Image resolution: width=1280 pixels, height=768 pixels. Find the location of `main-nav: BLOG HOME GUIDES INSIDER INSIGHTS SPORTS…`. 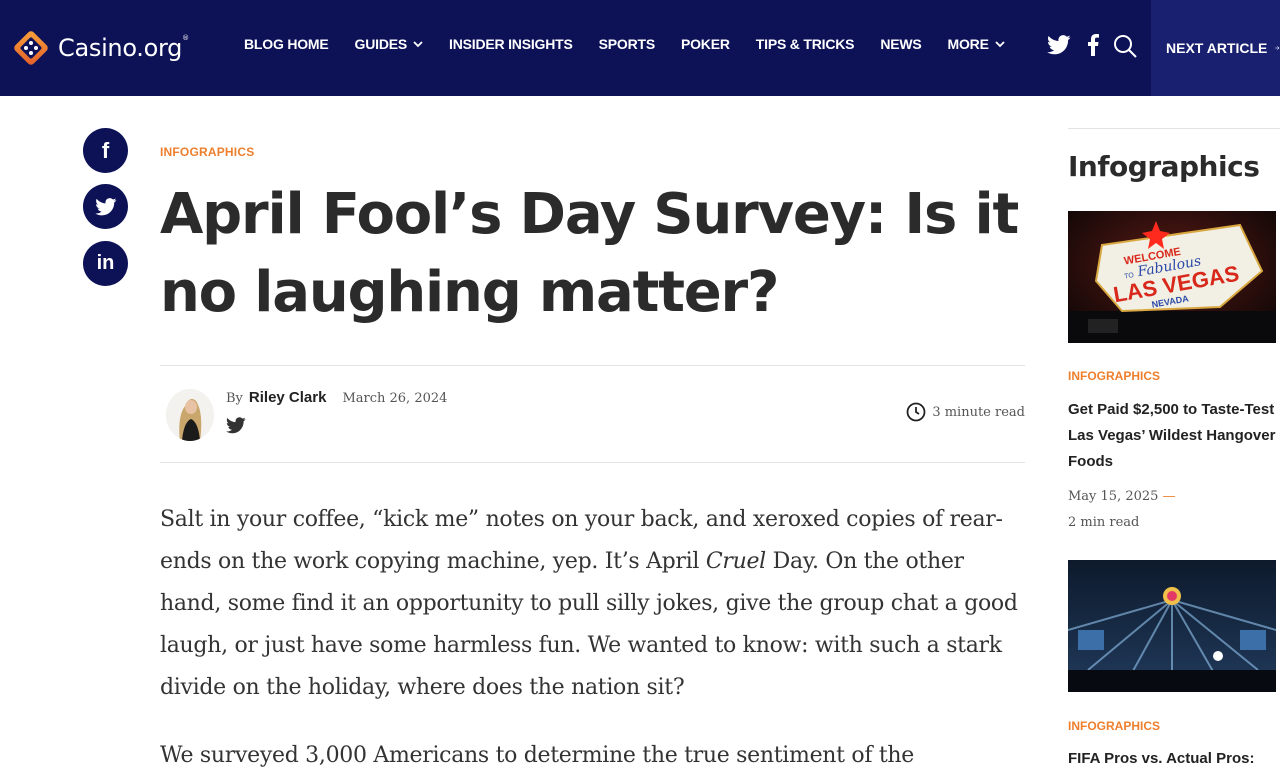

main-nav: BLOG HOME GUIDES INSIDER INSIGHTS SPORTS… is located at coordinates (637, 44).